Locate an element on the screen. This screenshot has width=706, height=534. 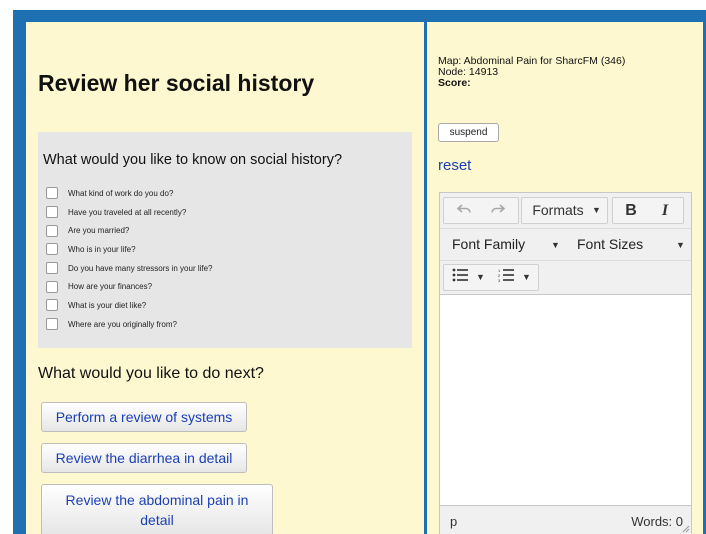
font-family-dropdown: Font Family is located at coordinates (488, 244).